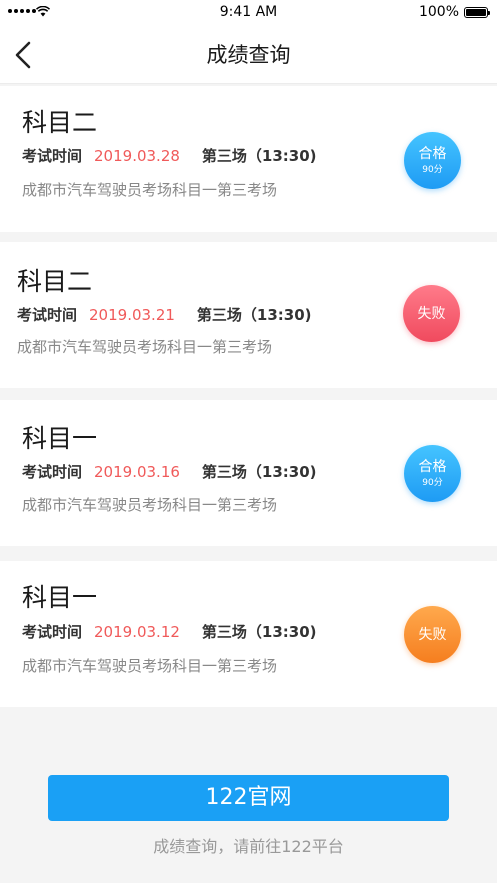 The image size is (497, 883). What do you see at coordinates (248, 798) in the screenshot?
I see `official-site-button: 122官网` at bounding box center [248, 798].